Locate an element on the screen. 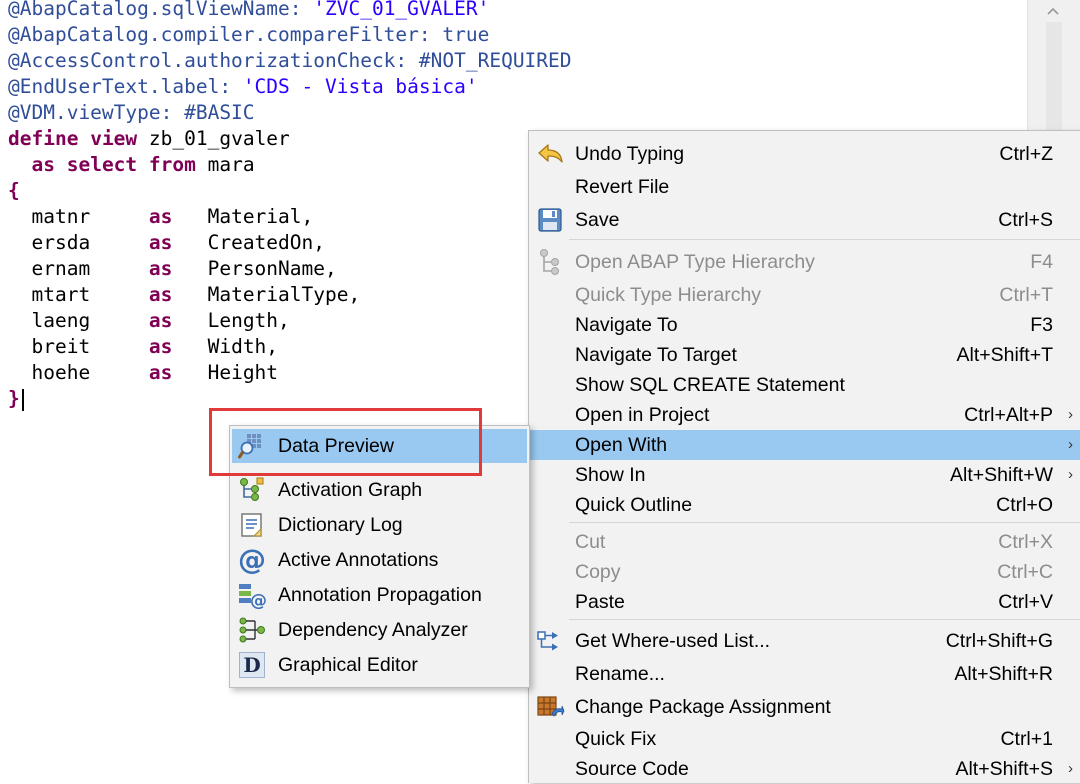  code-line: } is located at coordinates (16, 399).